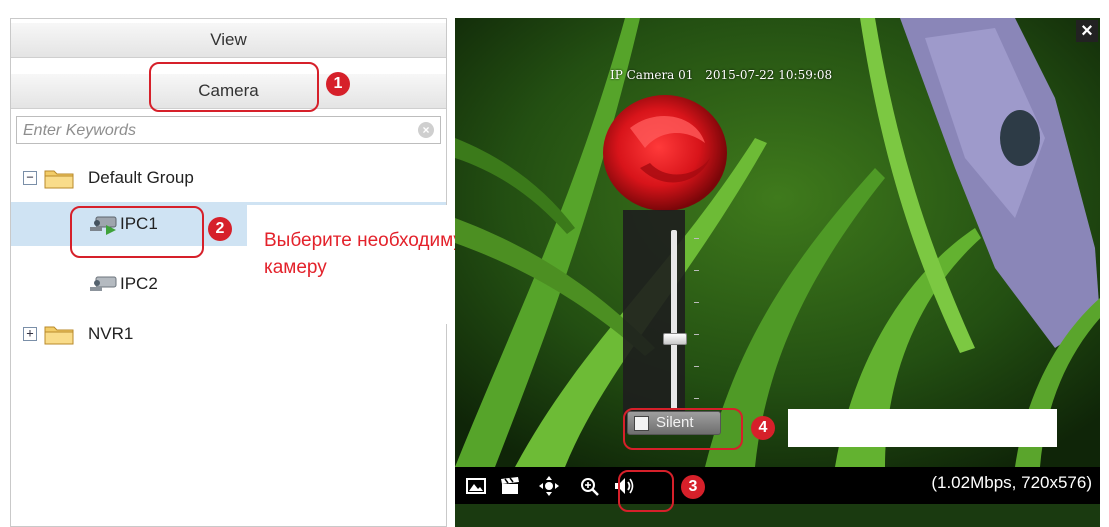  What do you see at coordinates (661, 321) in the screenshot?
I see `volume-popup` at bounding box center [661, 321].